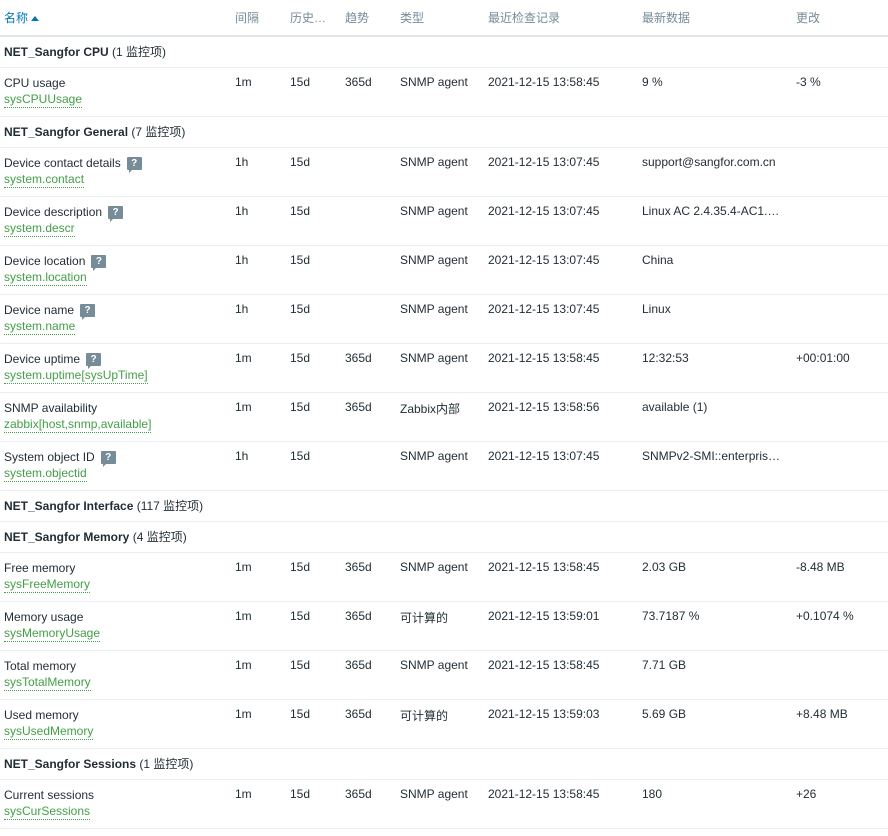 Image resolution: width=888 pixels, height=836 pixels. Describe the element at coordinates (41, 714) in the screenshot. I see `item-name: Used memory` at that location.